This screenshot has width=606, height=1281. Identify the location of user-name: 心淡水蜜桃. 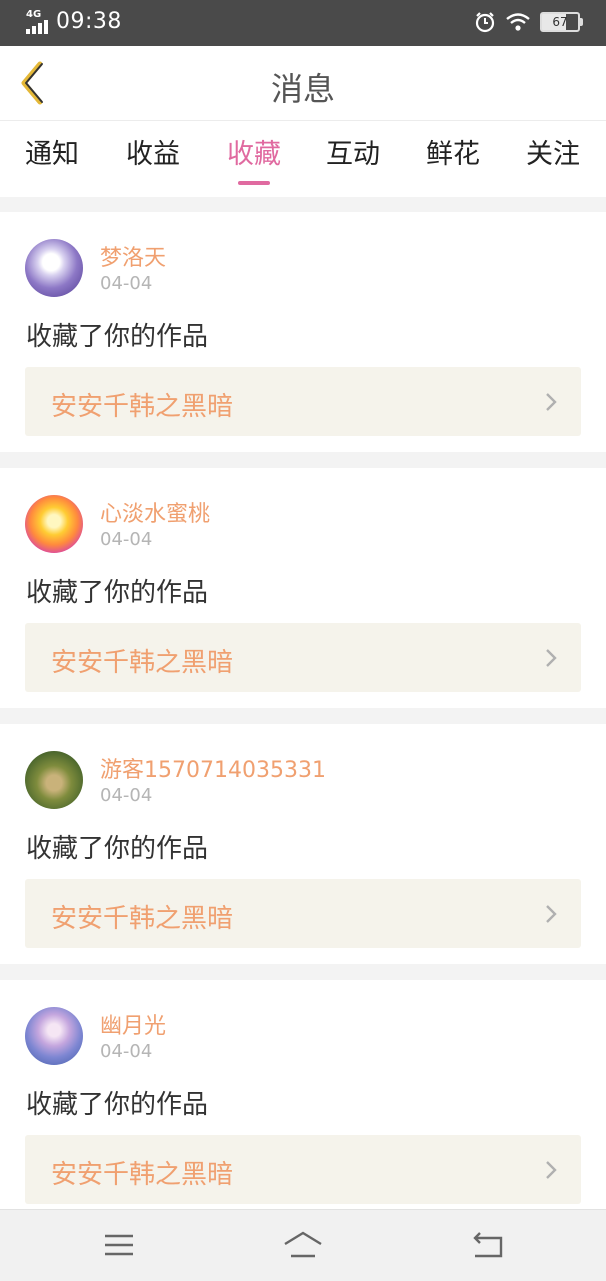
(155, 512).